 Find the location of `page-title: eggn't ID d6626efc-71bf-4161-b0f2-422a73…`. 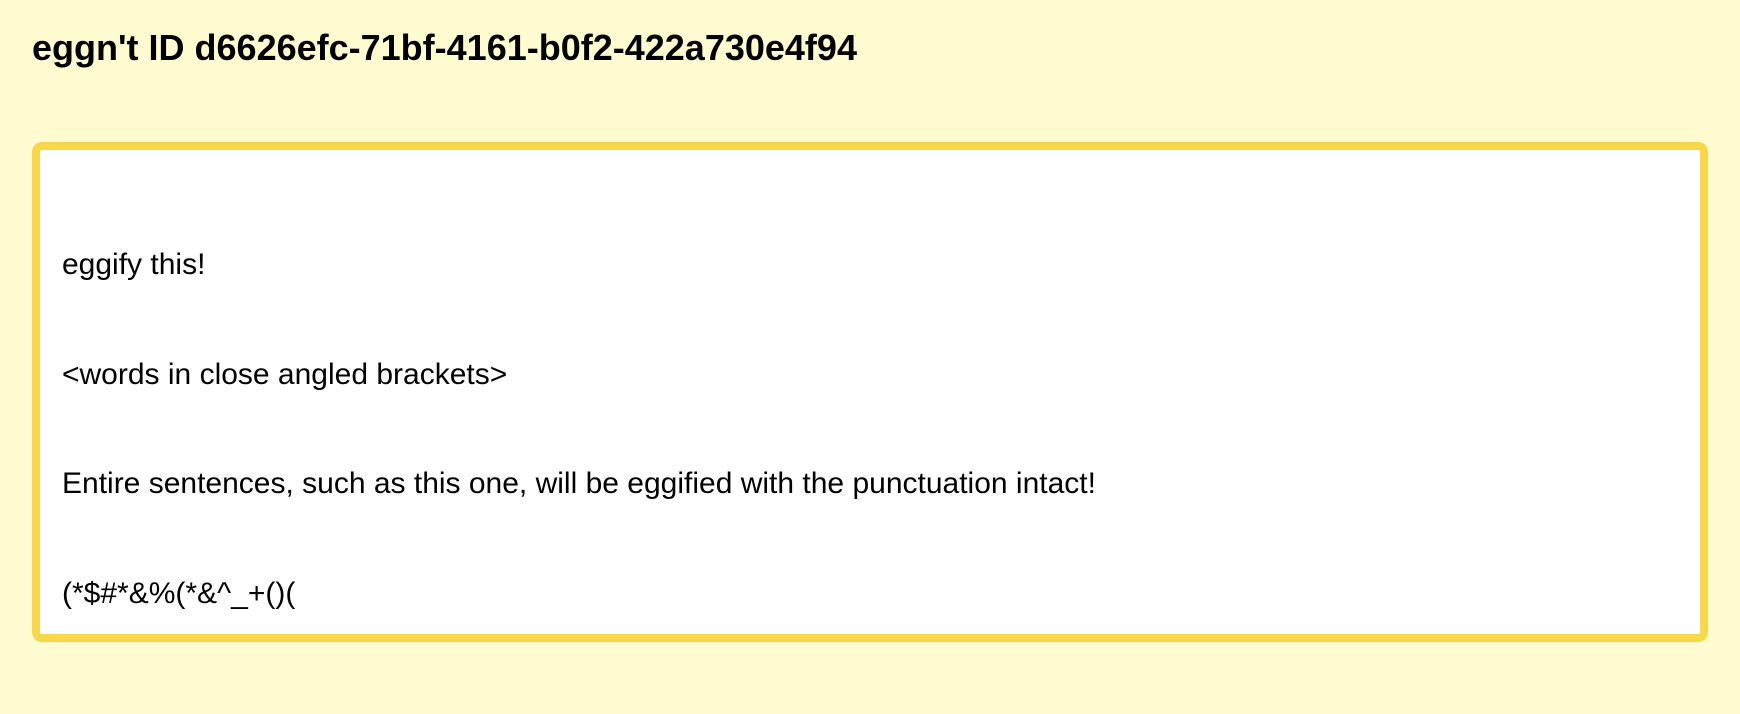

page-title: eggn't ID d6626efc-71bf-4161-b0f2-422a73… is located at coordinates (444, 47).